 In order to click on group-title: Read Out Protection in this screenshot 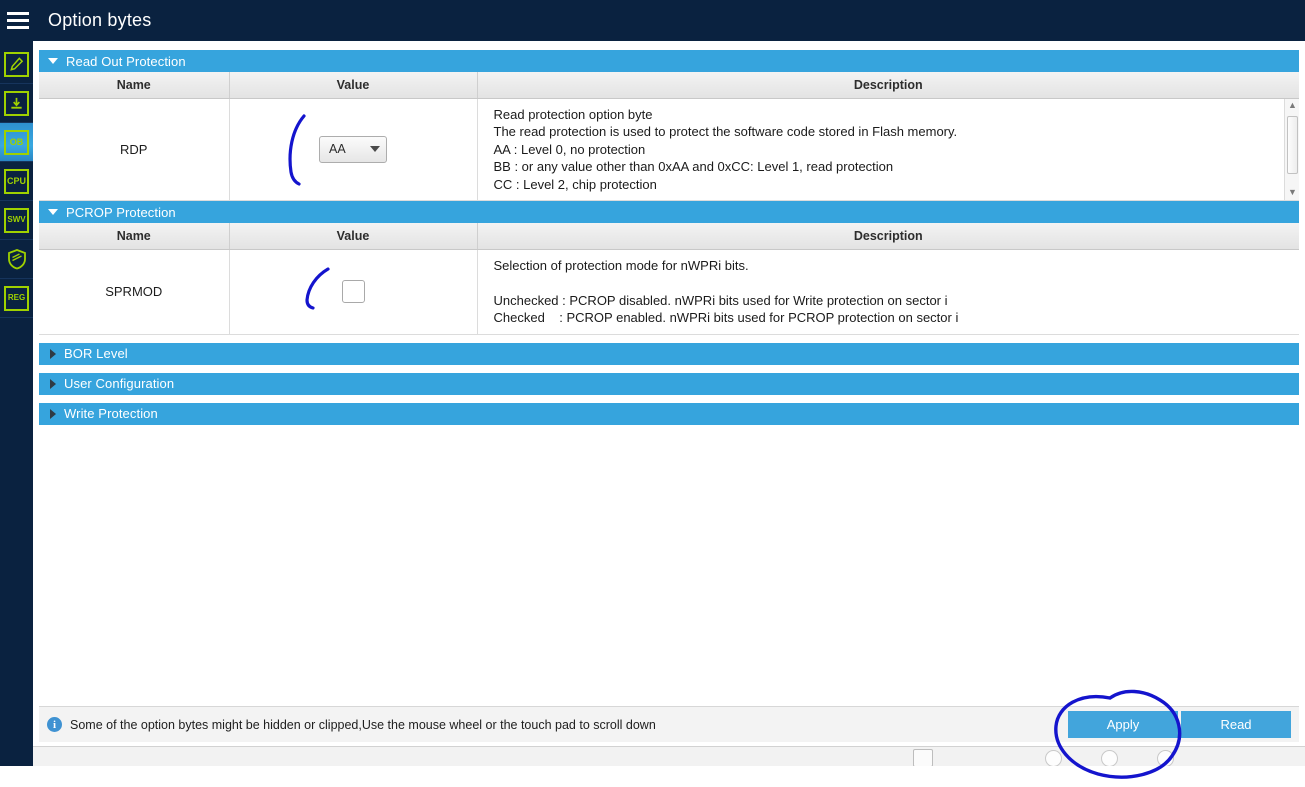, I will do `click(126, 61)`.